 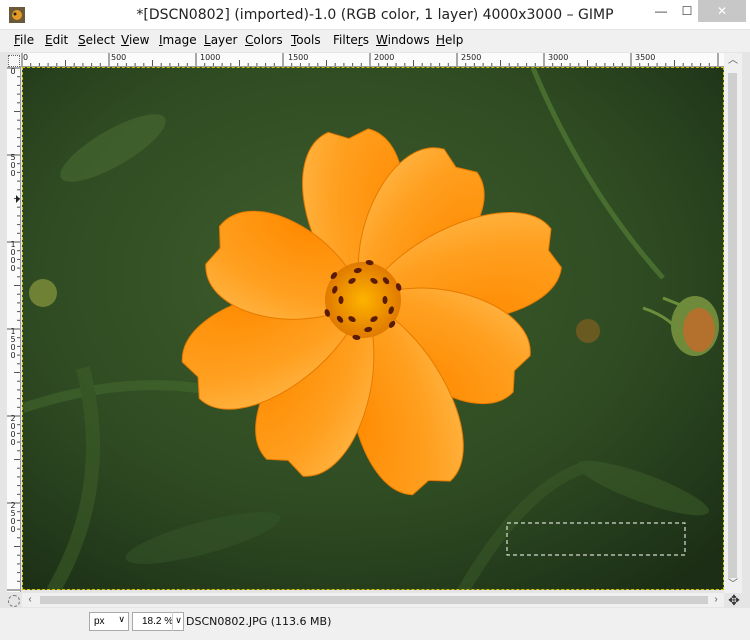 What do you see at coordinates (351, 40) in the screenshot?
I see `menu-filters: Filters` at bounding box center [351, 40].